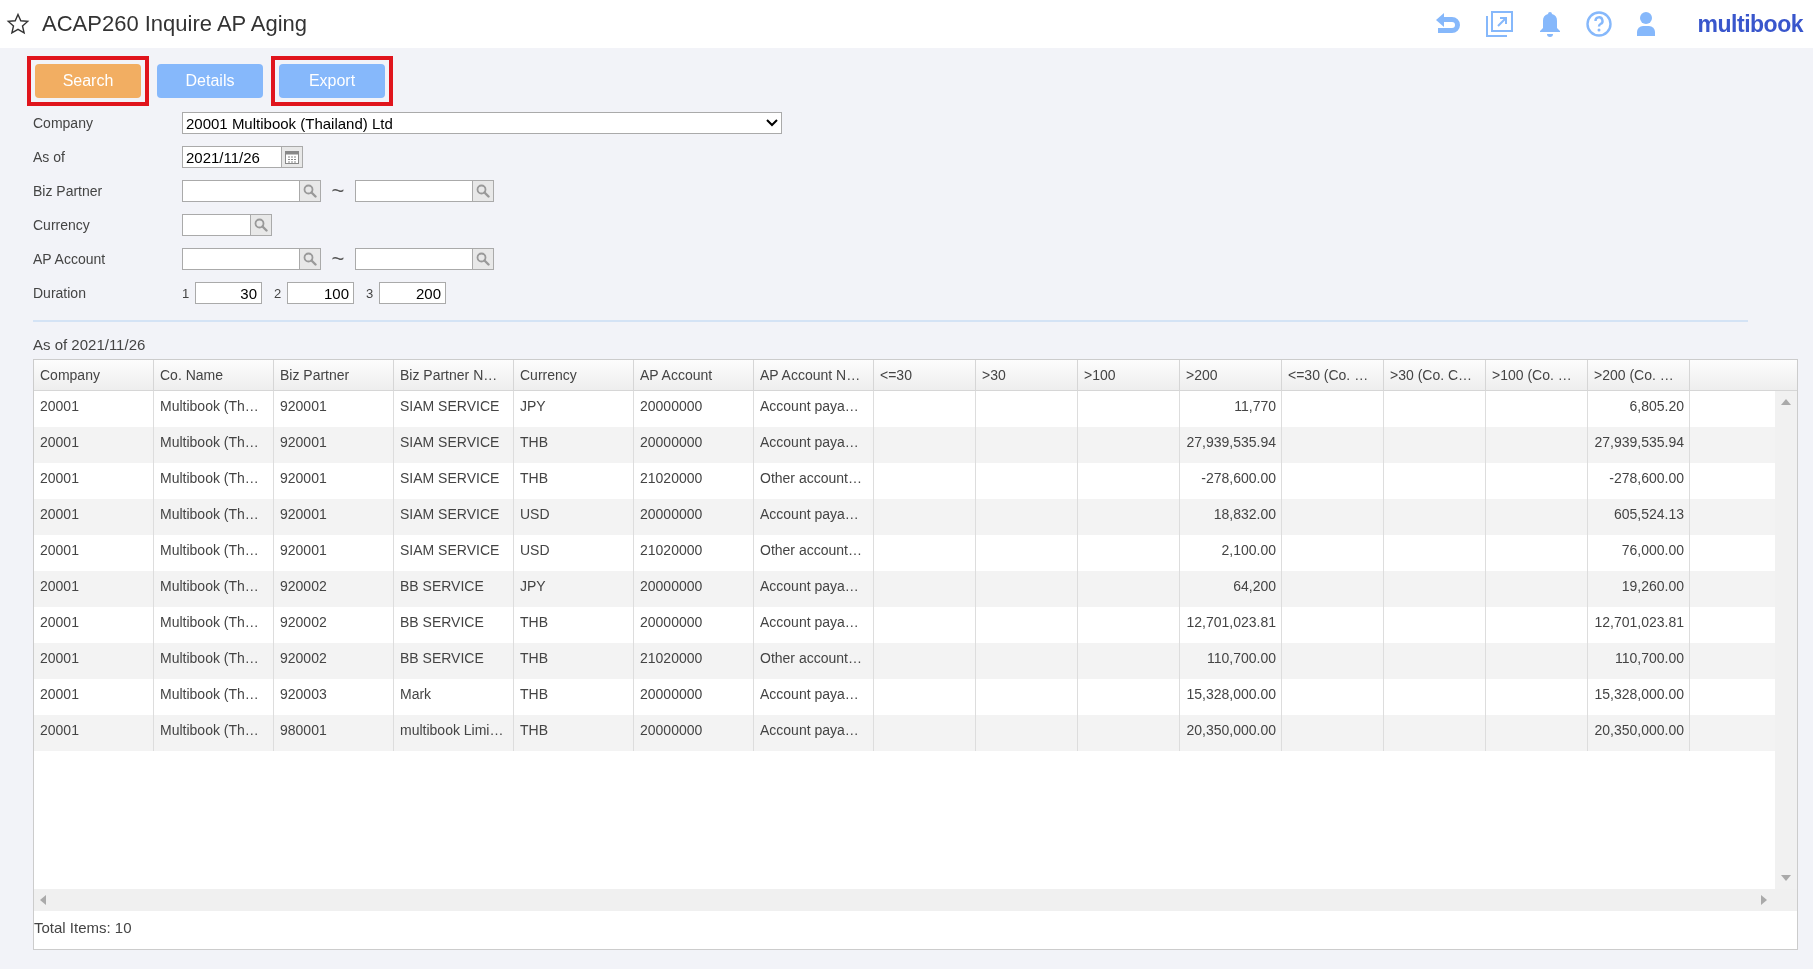 Image resolution: width=1813 pixels, height=969 pixels. What do you see at coordinates (90, 344) in the screenshot?
I see `result-title: As of 2021/11/26` at bounding box center [90, 344].